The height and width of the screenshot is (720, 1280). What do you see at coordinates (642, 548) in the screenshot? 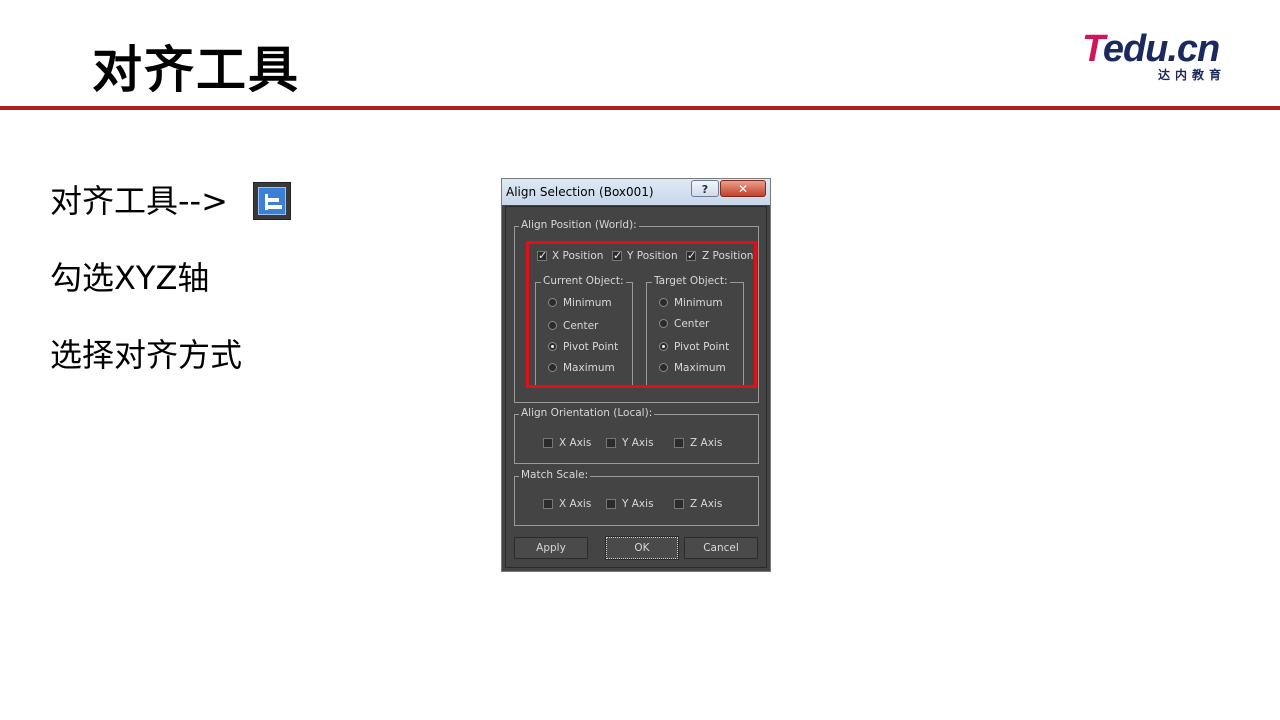
I see `ok-button: OK` at bounding box center [642, 548].